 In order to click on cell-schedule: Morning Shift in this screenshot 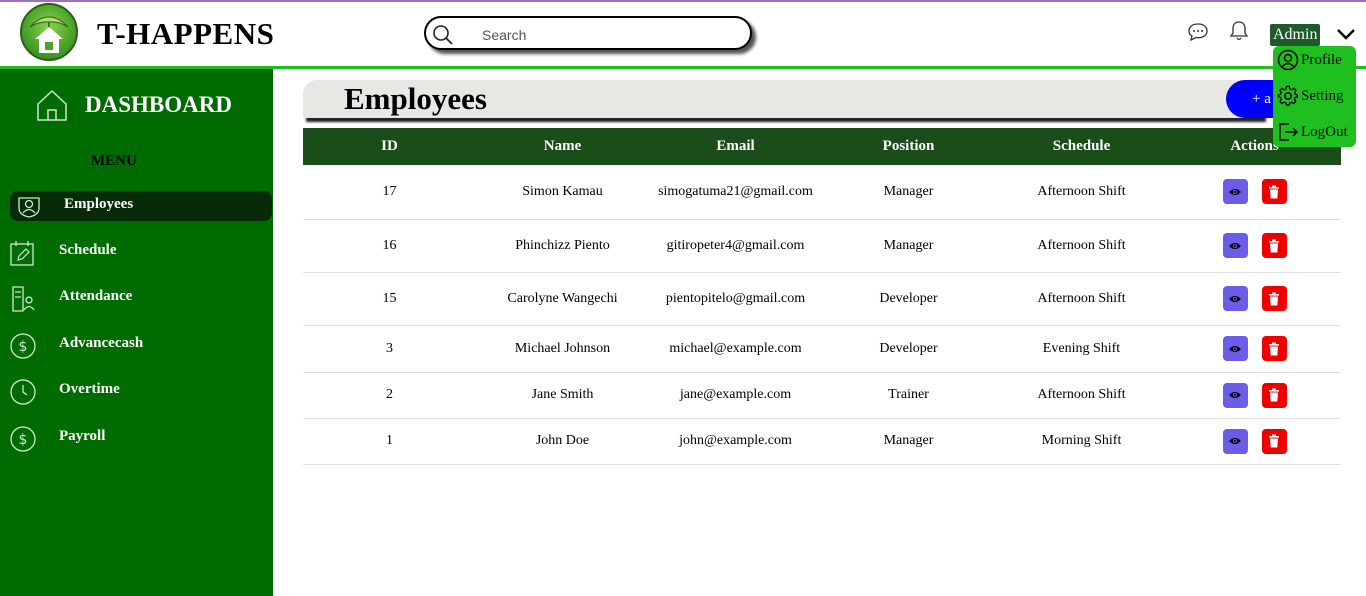, I will do `click(1081, 441)`.